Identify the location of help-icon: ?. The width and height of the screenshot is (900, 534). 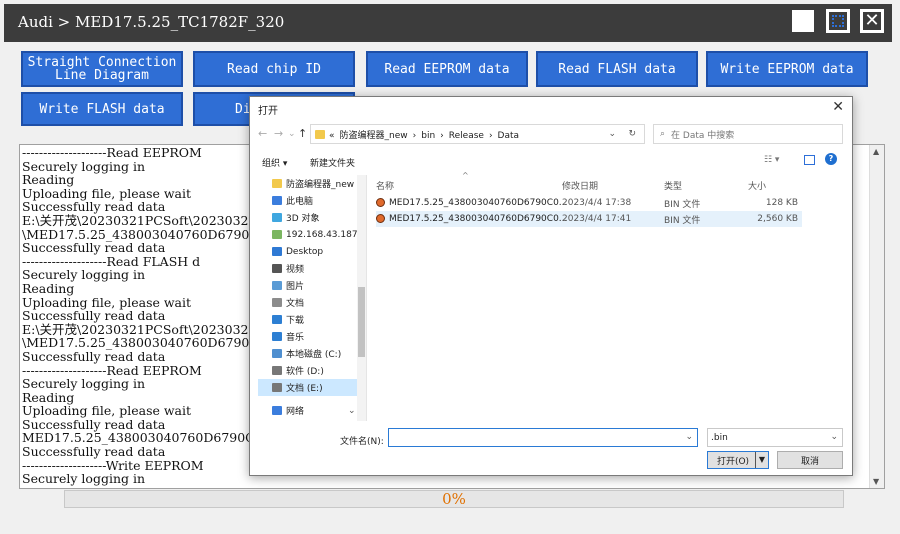
(831, 159).